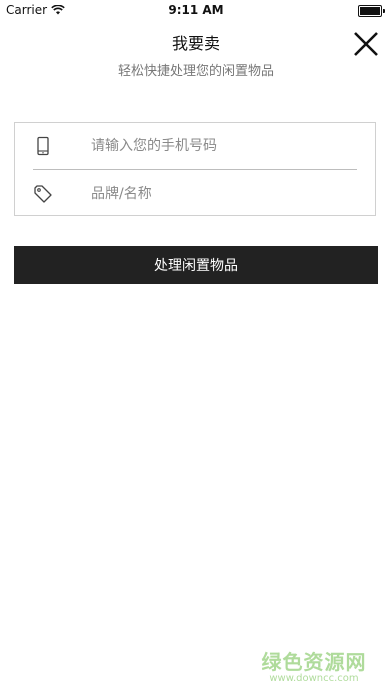 Image resolution: width=392 pixels, height=696 pixels. What do you see at coordinates (314, 662) in the screenshot?
I see `watermark-text: 绿色资源网` at bounding box center [314, 662].